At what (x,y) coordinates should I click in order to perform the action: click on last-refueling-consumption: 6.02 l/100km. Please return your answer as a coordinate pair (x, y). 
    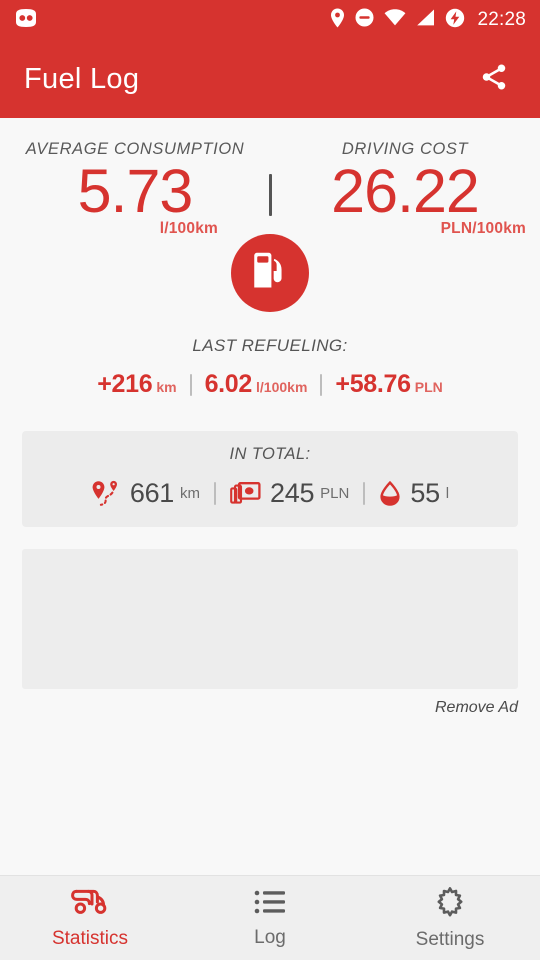
    Looking at the image, I should click on (256, 384).